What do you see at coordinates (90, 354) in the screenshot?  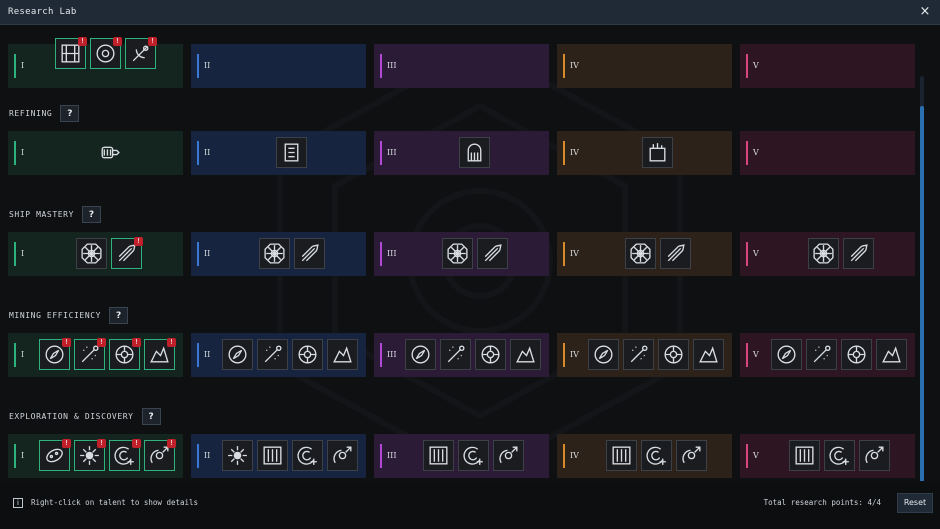 I see `laser-drill-icon: !` at bounding box center [90, 354].